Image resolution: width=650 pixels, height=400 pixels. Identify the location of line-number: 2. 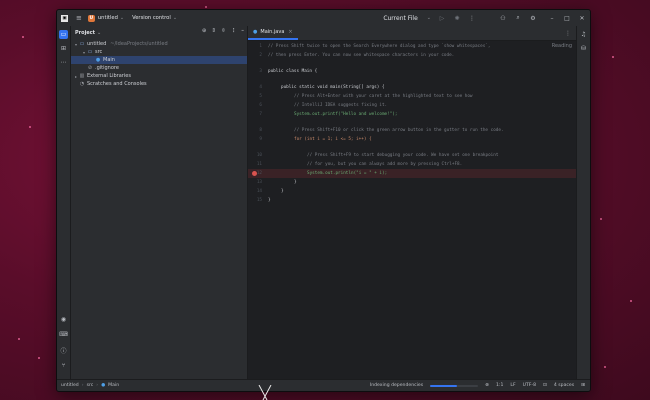
(260, 55).